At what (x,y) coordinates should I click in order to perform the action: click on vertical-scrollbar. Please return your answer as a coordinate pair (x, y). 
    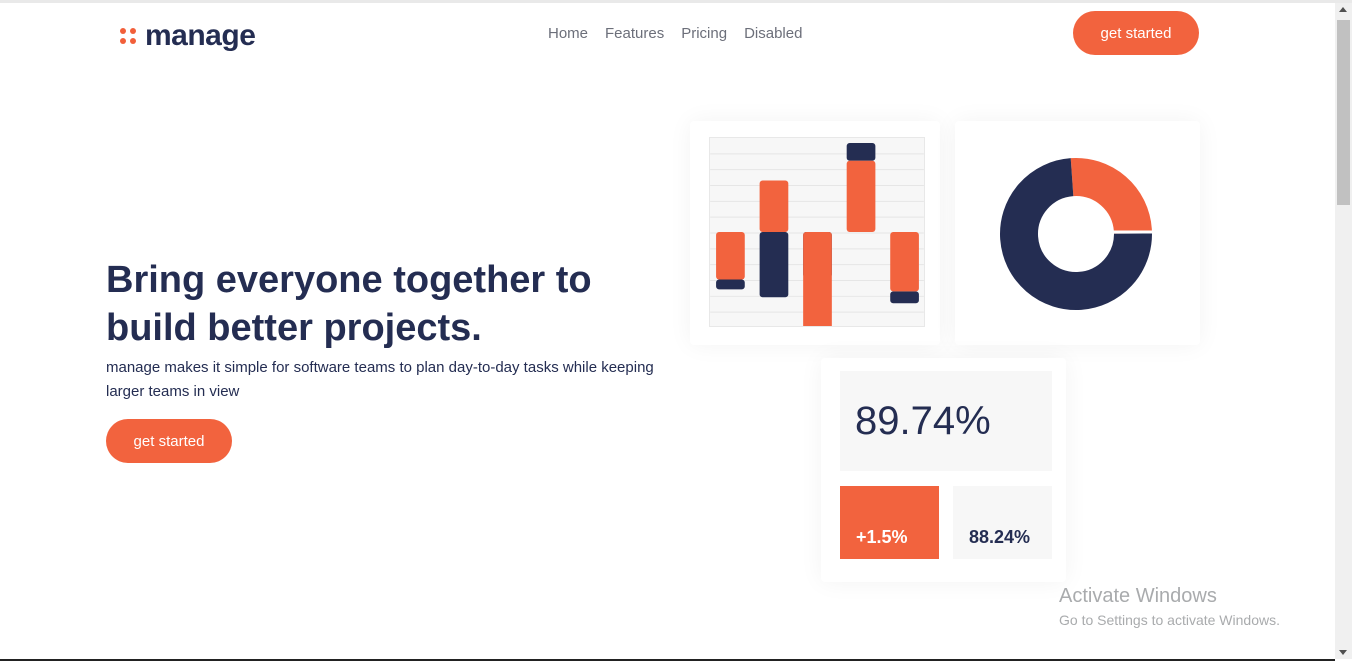
    Looking at the image, I should click on (1343, 331).